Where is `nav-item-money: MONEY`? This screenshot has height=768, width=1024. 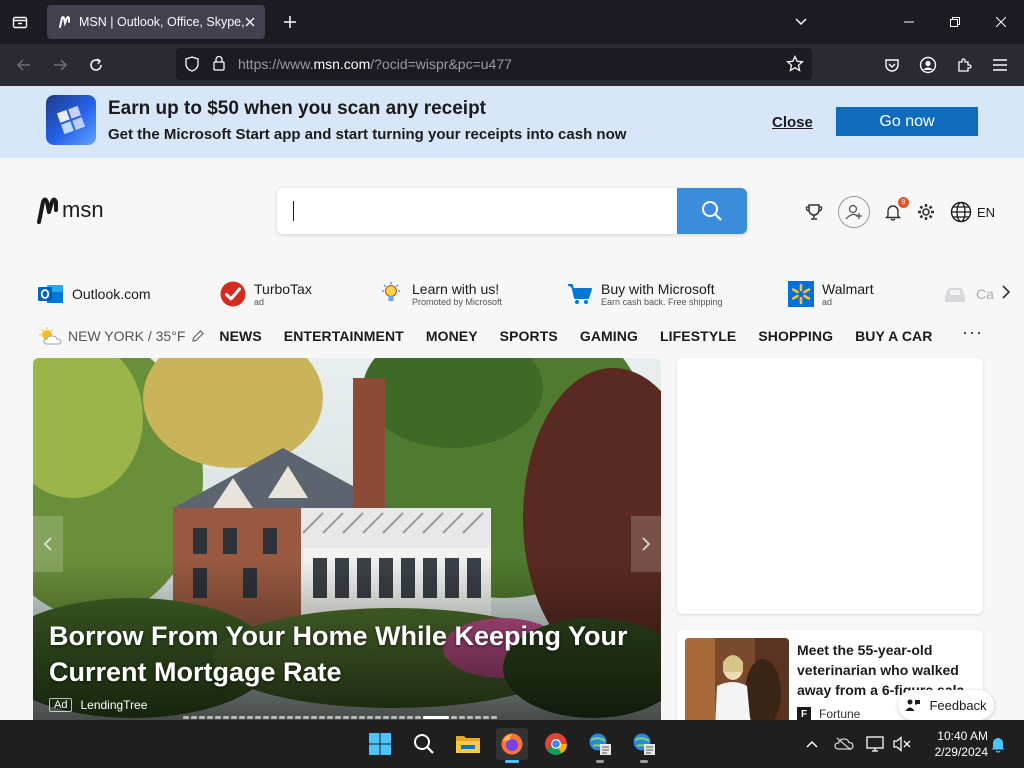 nav-item-money: MONEY is located at coordinates (452, 336).